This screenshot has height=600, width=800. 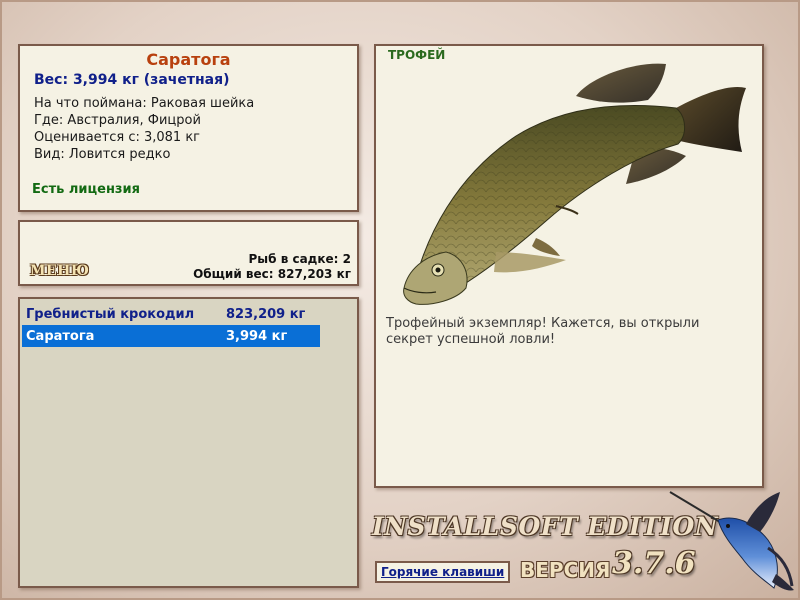 What do you see at coordinates (272, 274) in the screenshot?
I see `total-weight: Общий вес: 827,203 кг` at bounding box center [272, 274].